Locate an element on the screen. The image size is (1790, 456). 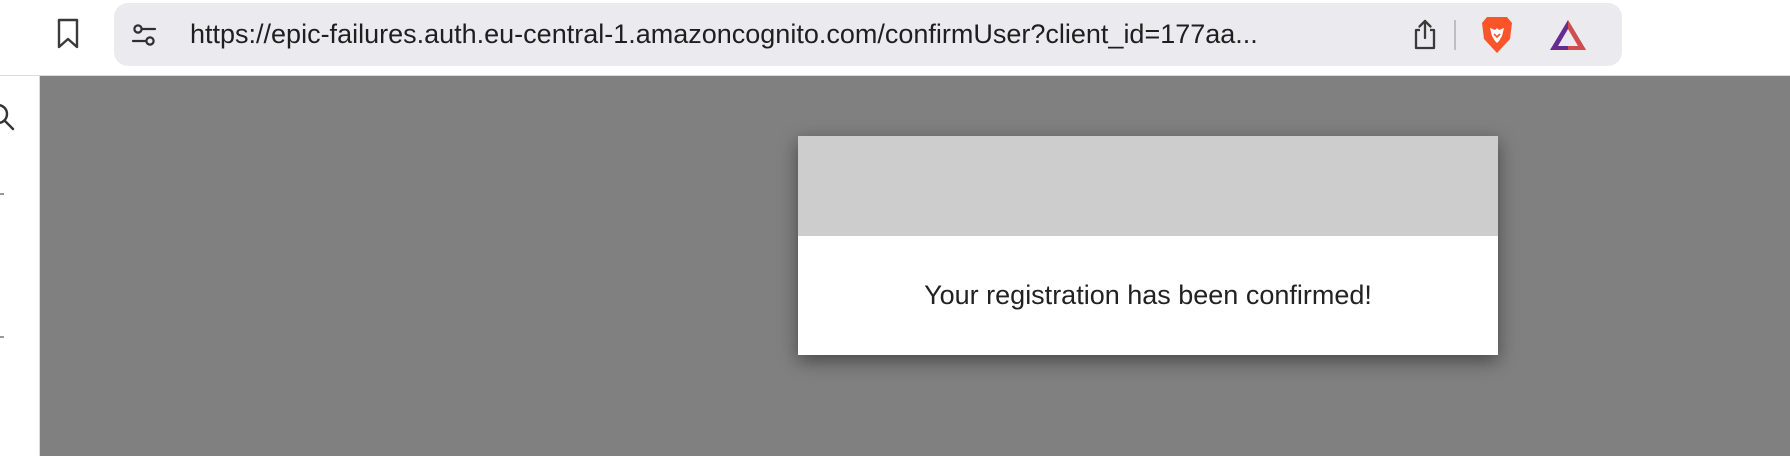
side-panel is located at coordinates (20, 266).